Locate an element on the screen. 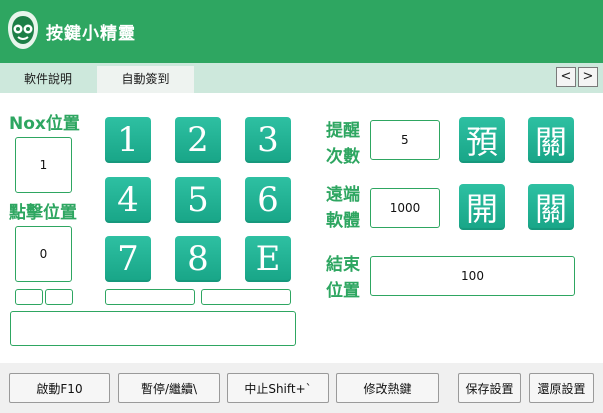  app-logo-icon is located at coordinates (23, 30).